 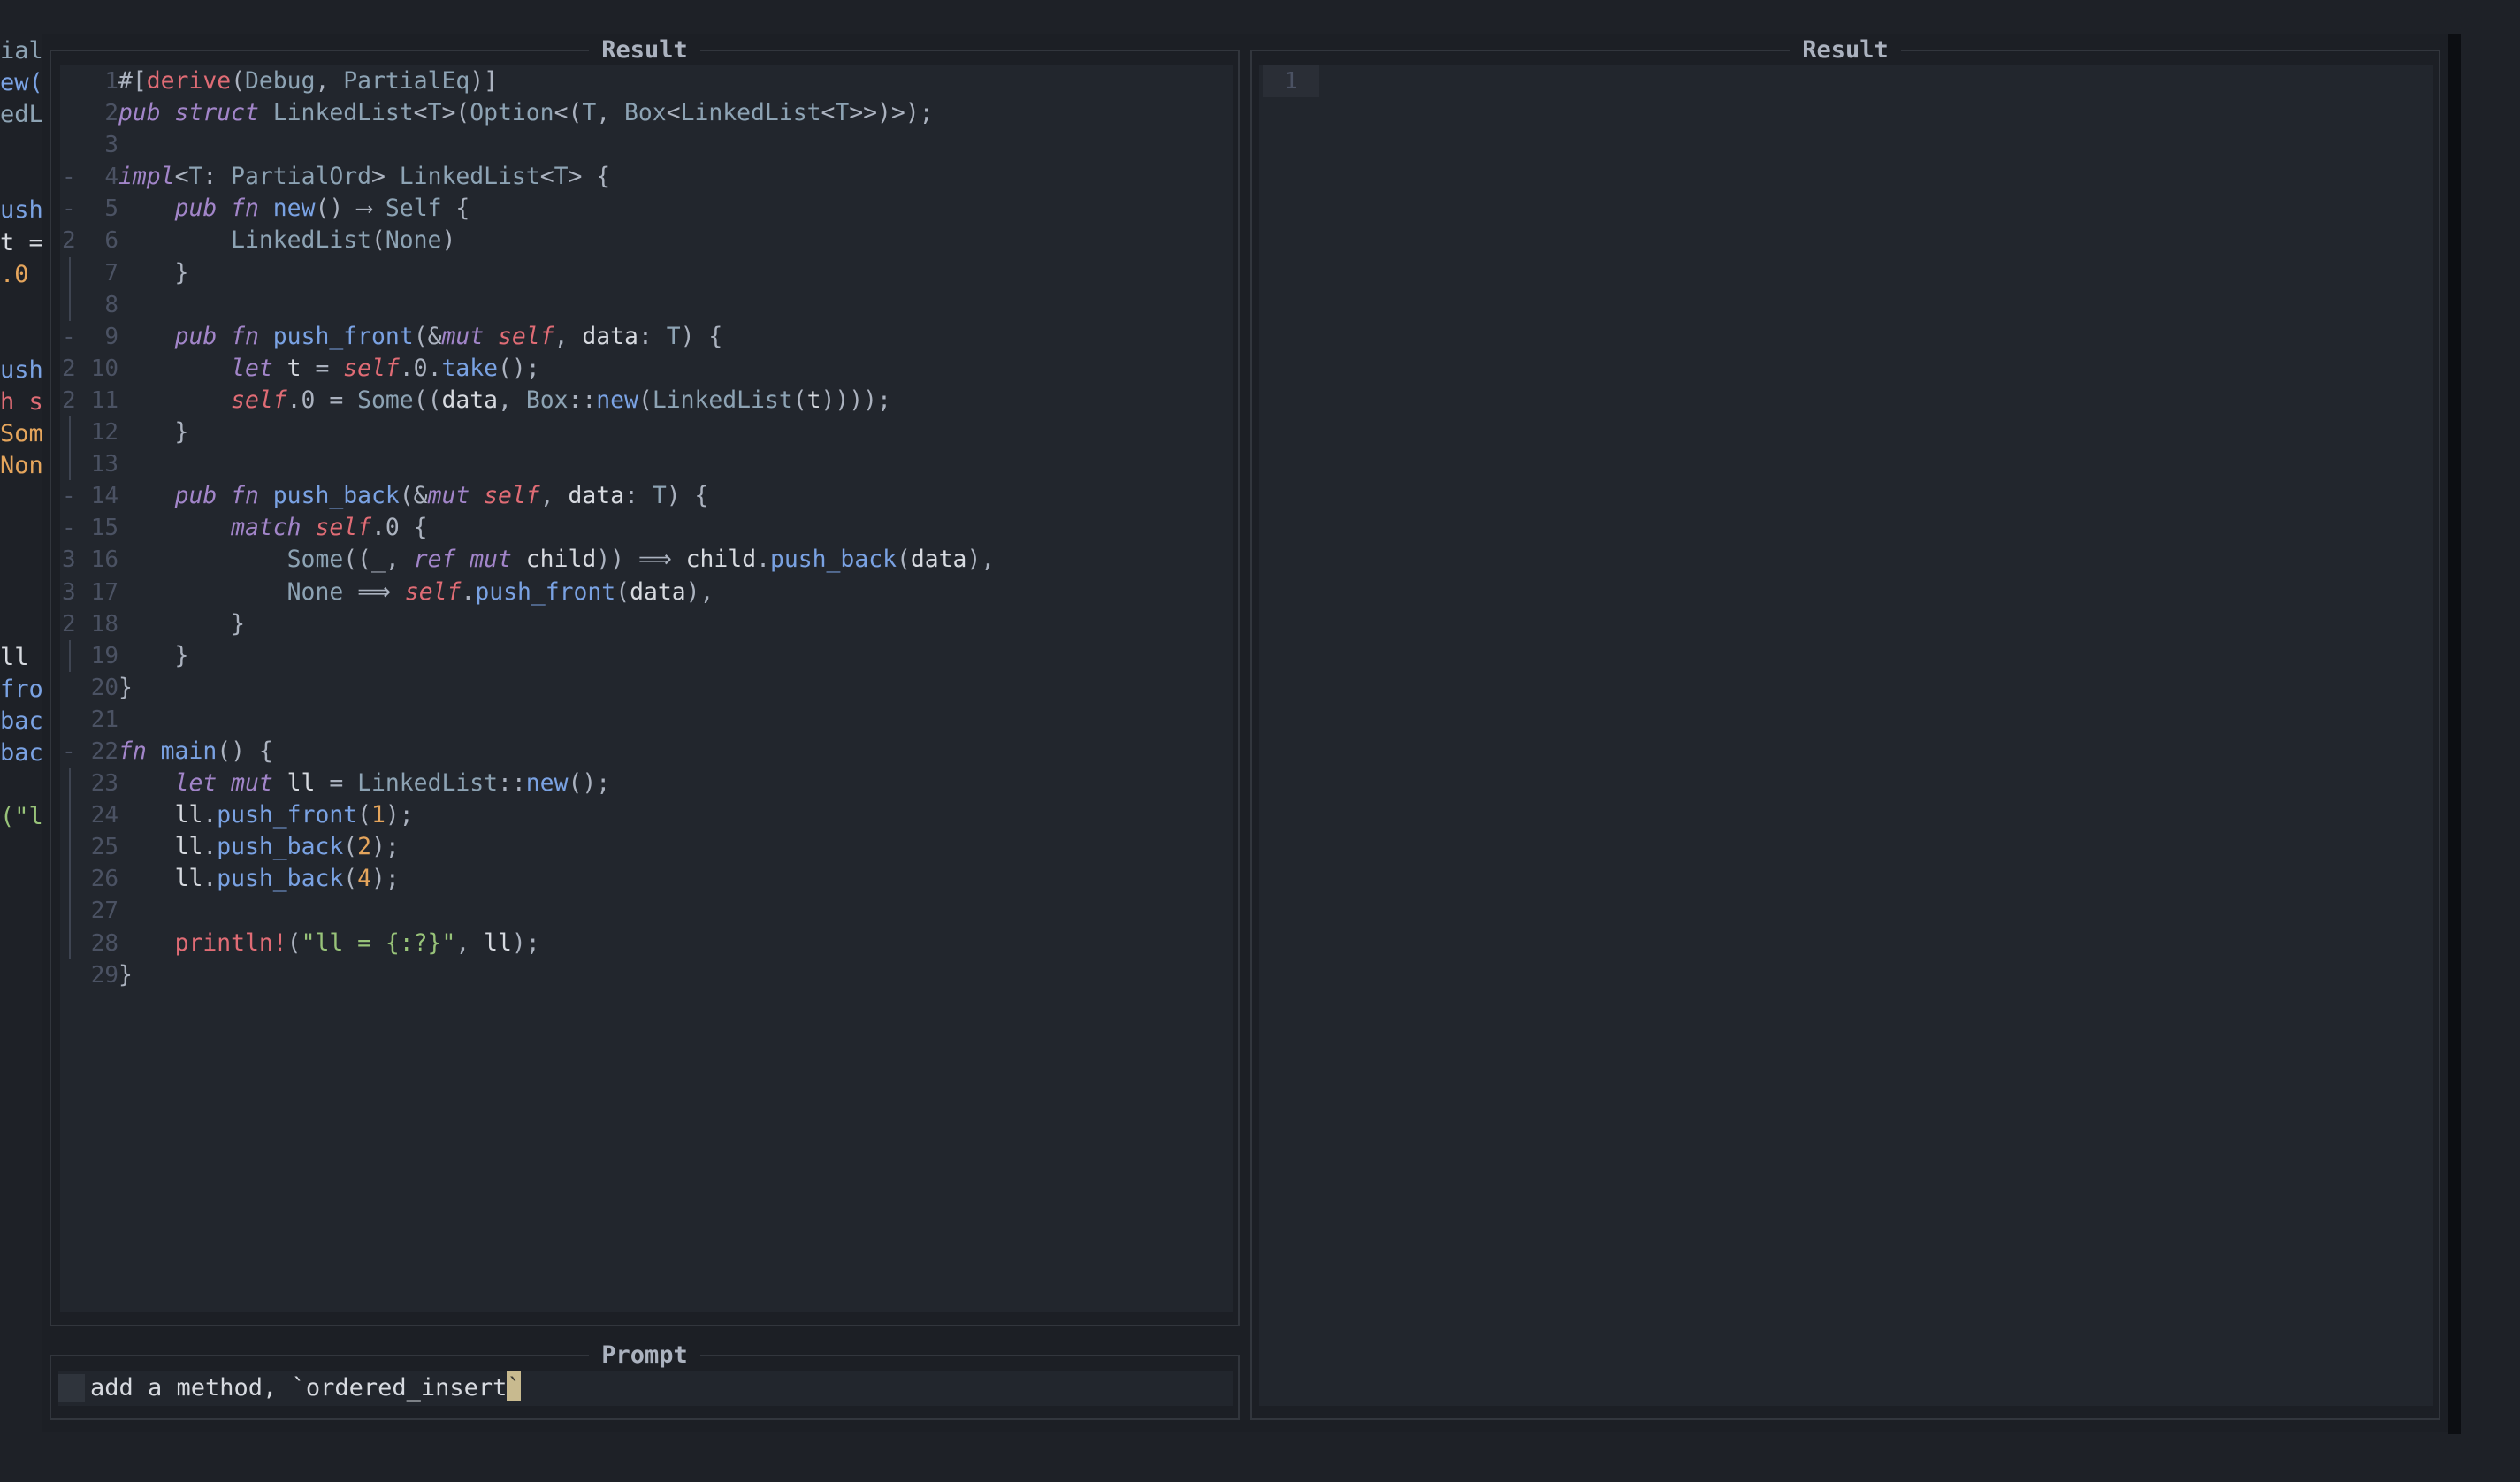 What do you see at coordinates (456, 496) in the screenshot?
I see `code-token: mut` at bounding box center [456, 496].